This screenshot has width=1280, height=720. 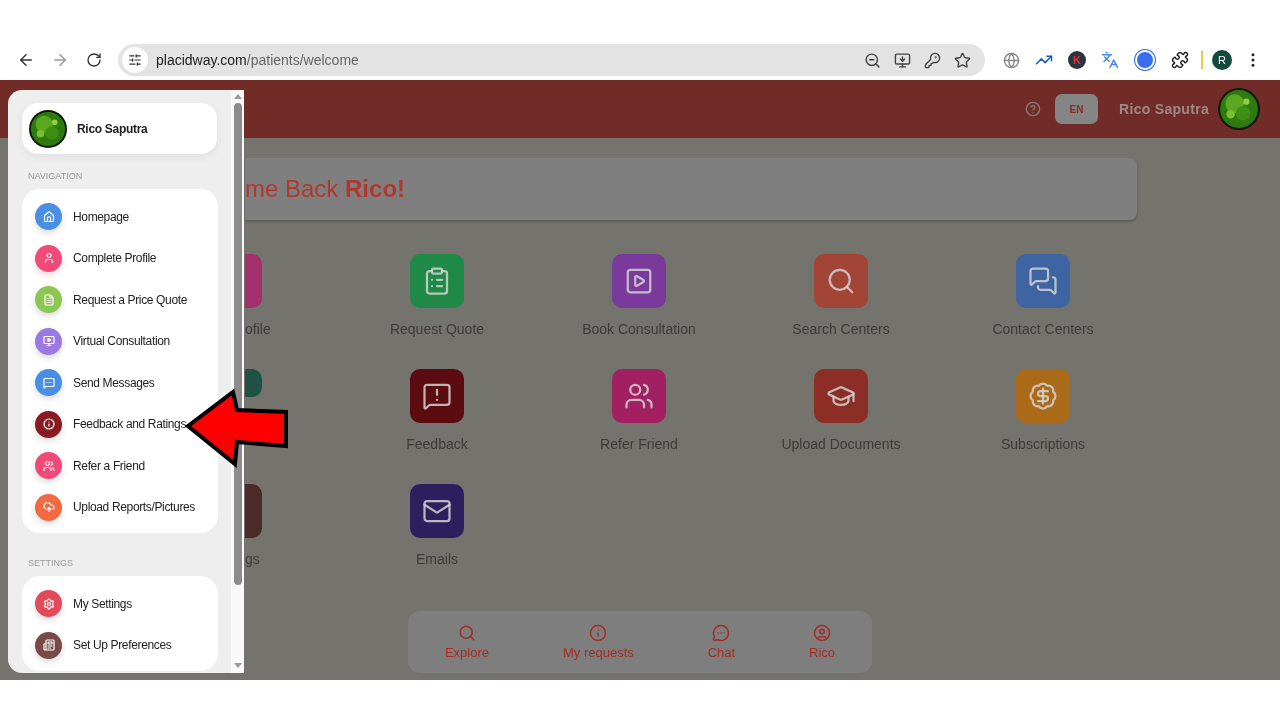 What do you see at coordinates (1222, 60) in the screenshot?
I see `profile-avatar: R` at bounding box center [1222, 60].